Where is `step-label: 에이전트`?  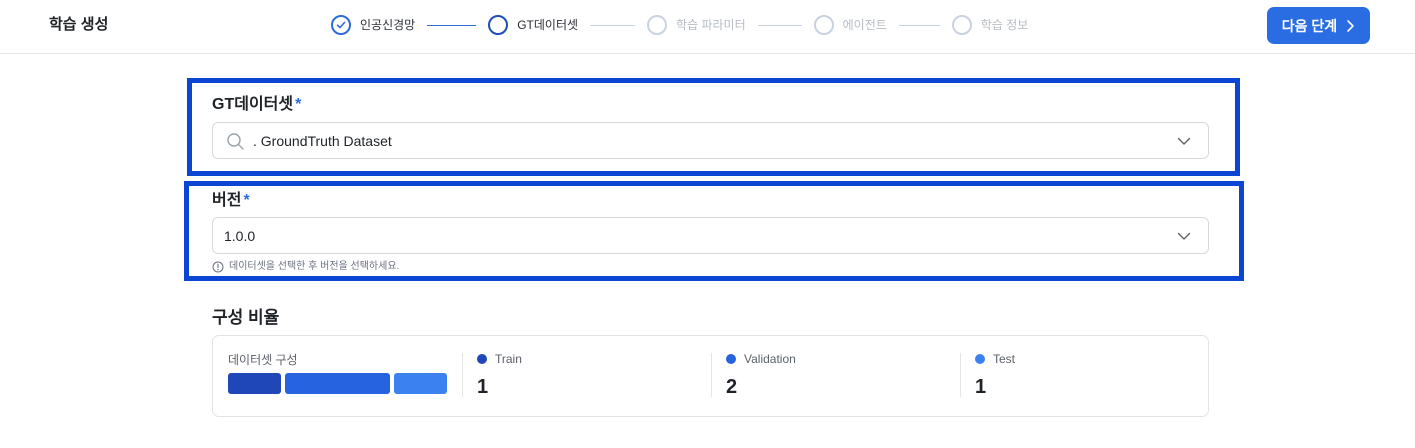
step-label: 에이전트 is located at coordinates (864, 25).